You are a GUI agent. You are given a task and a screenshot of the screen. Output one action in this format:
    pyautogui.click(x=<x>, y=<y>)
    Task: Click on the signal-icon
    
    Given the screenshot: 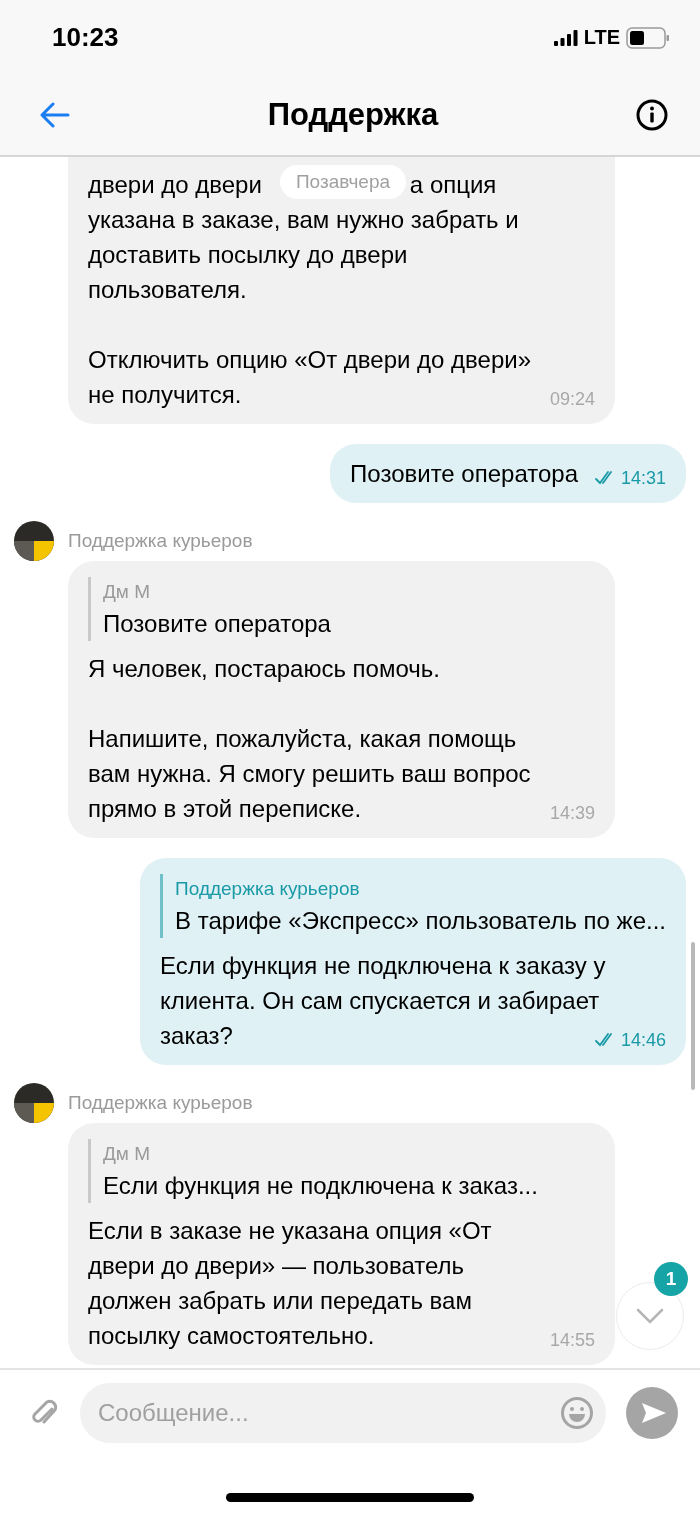 What is the action you would take?
    pyautogui.click(x=565, y=37)
    